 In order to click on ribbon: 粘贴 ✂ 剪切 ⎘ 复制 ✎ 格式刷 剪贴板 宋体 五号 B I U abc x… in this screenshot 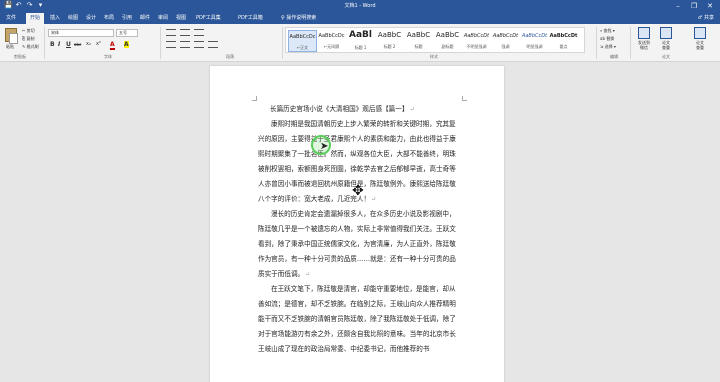, I will do `click(360, 43)`.